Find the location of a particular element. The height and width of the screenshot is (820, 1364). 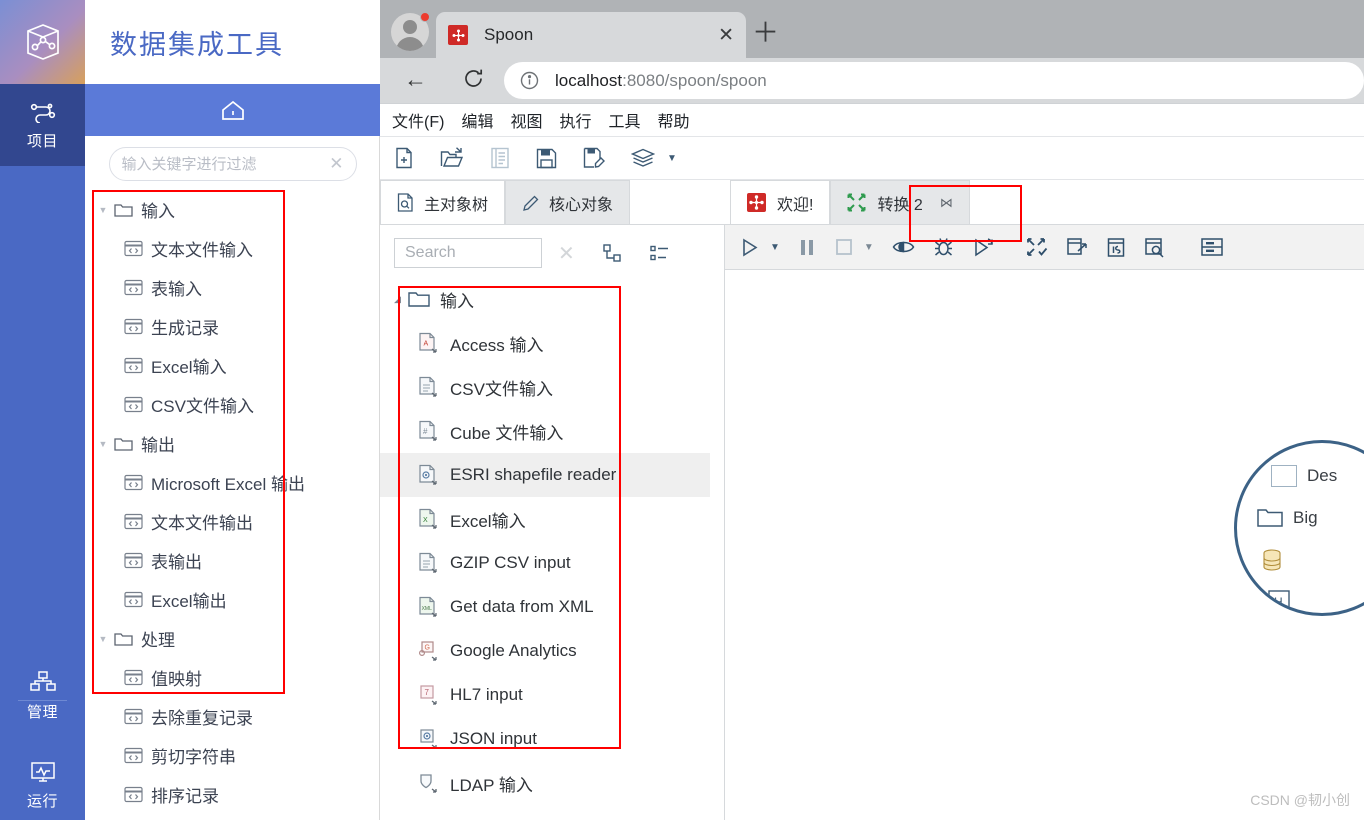

monitor-chart-icon is located at coordinates (43, 772).